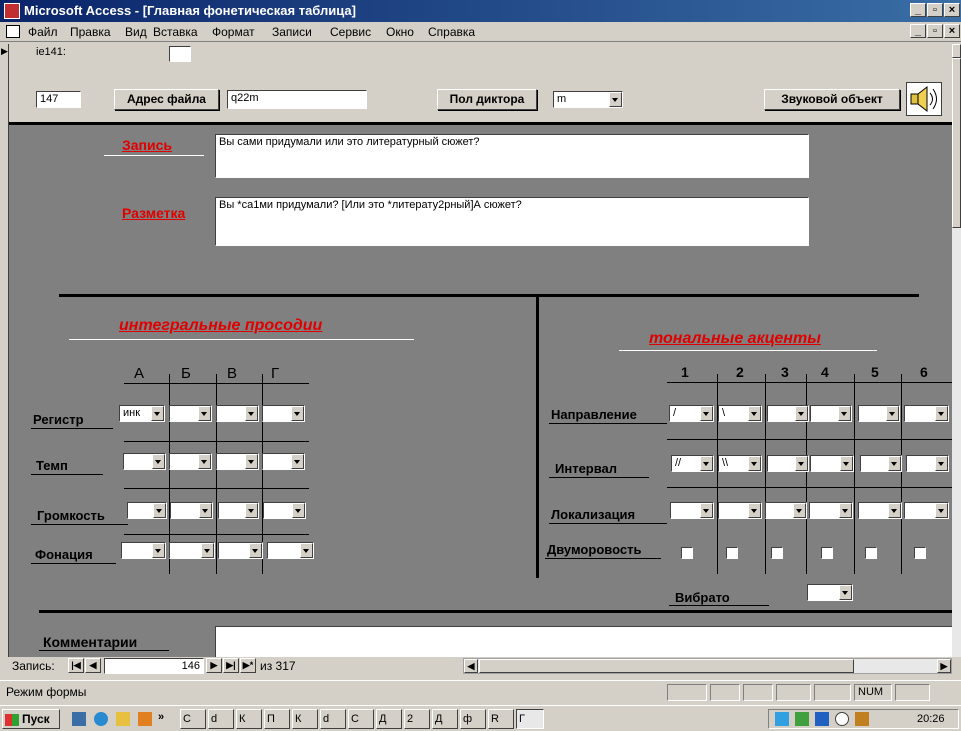 The image size is (961, 731). What do you see at coordinates (249, 719) in the screenshot?
I see `task-button-3: К` at bounding box center [249, 719].